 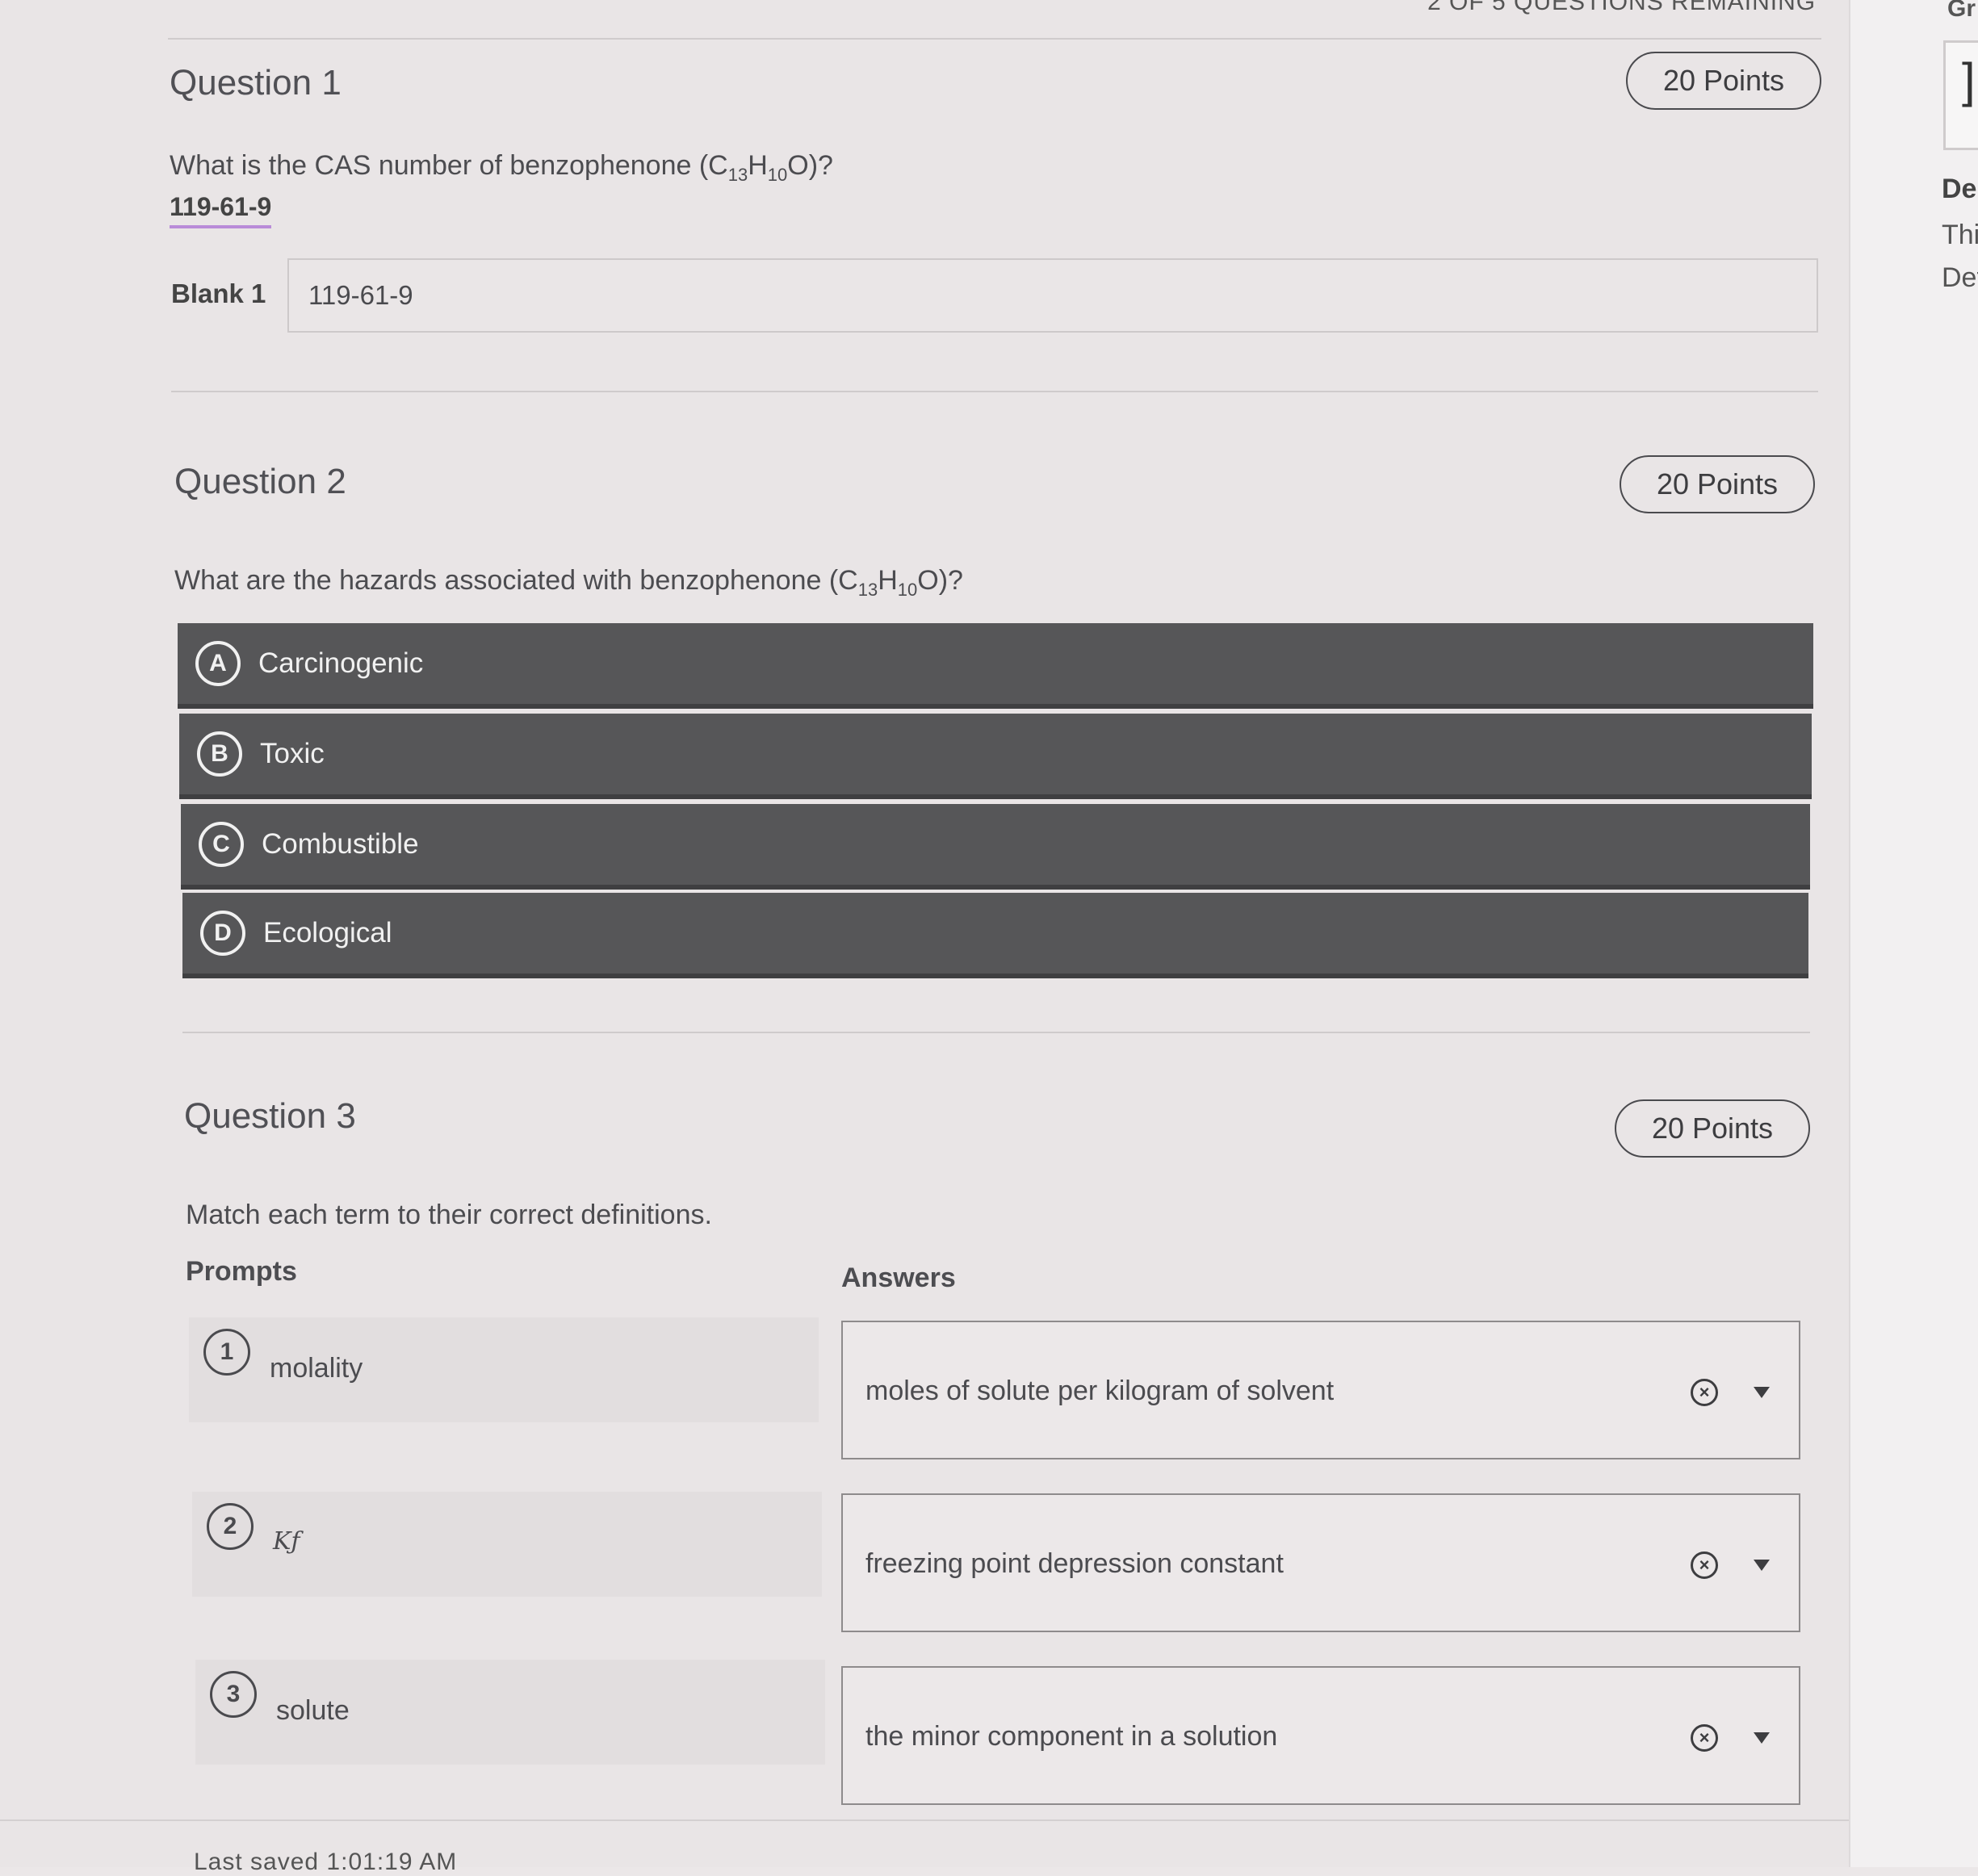 What do you see at coordinates (222, 933) in the screenshot?
I see `option-letter-d: D` at bounding box center [222, 933].